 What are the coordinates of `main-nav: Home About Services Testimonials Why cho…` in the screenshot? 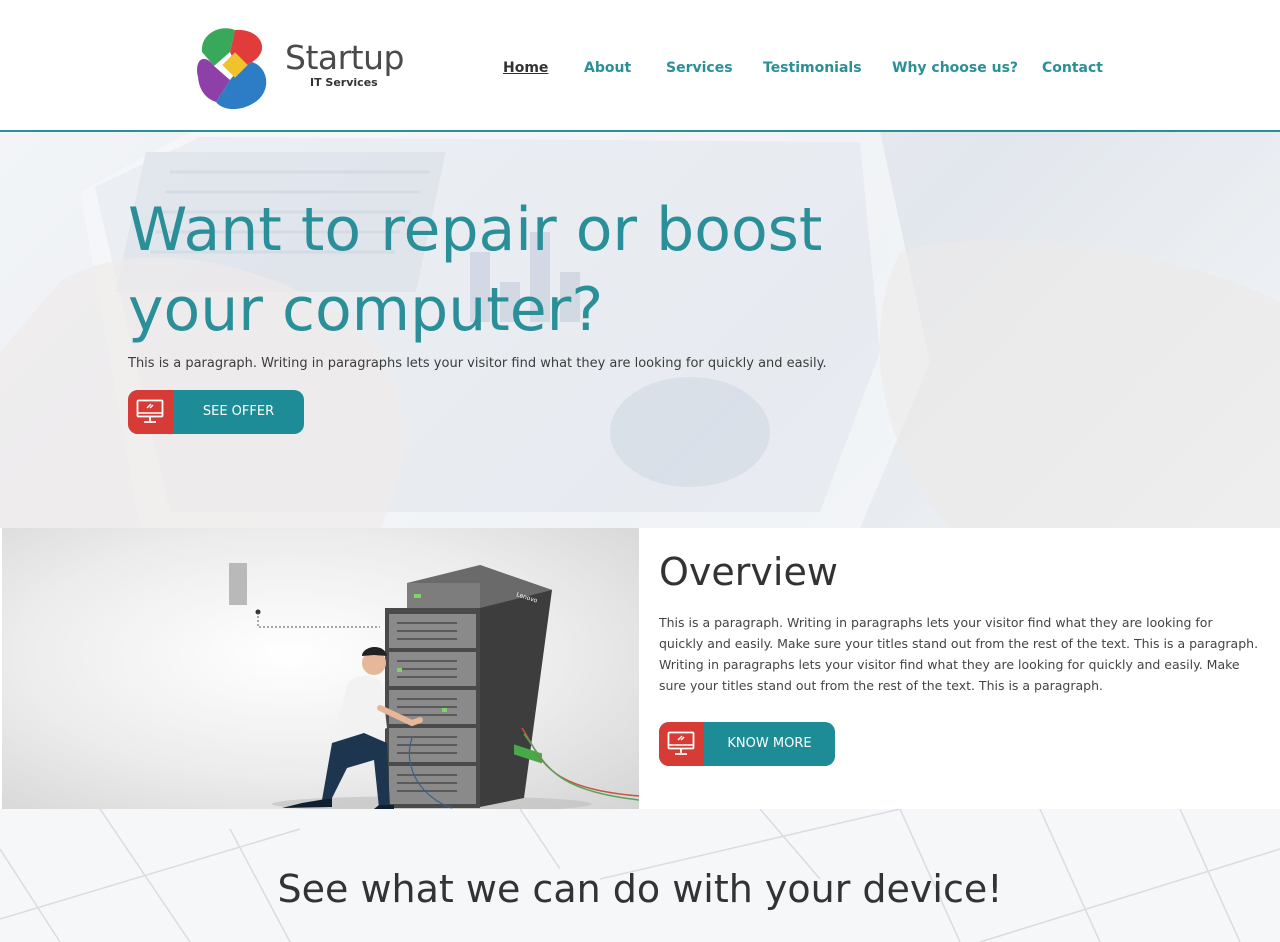 It's located at (640, 71).